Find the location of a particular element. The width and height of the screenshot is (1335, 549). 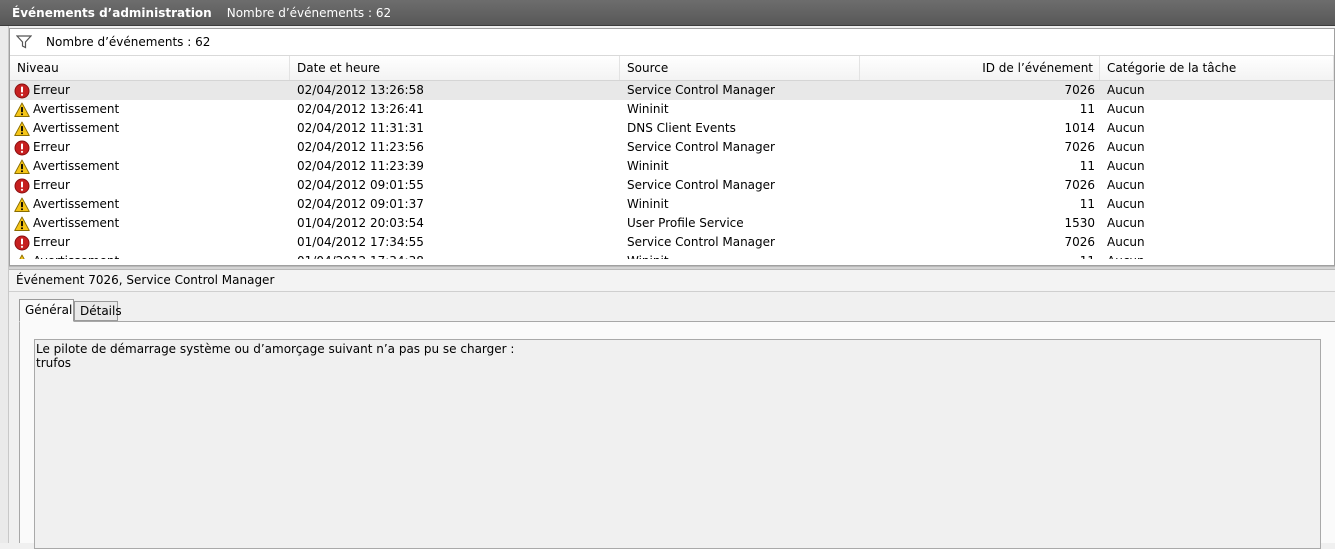

date-cell: 02/04/2012 13:26:41 is located at coordinates (360, 109).